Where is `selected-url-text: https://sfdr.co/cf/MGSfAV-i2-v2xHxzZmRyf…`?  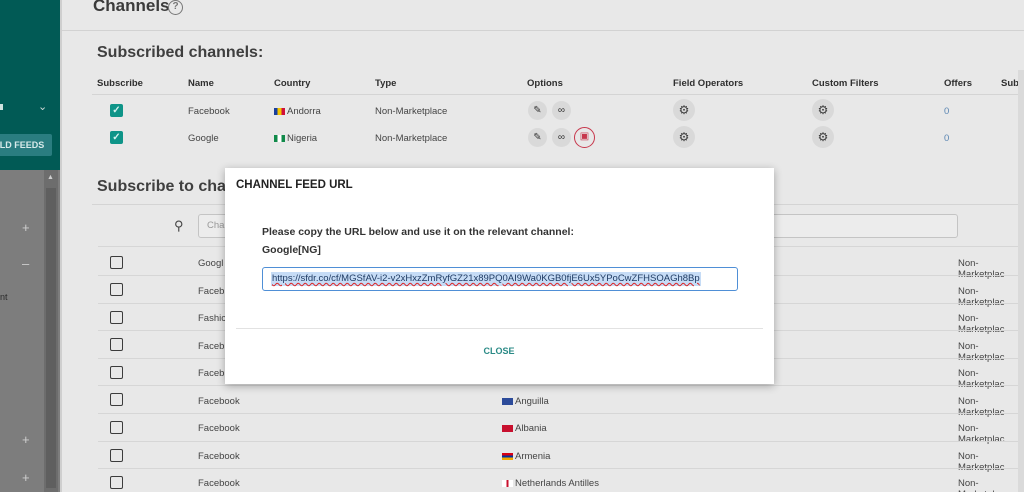
selected-url-text: https://sfdr.co/cf/MGSfAV-i2-v2xHxzZmRyf… is located at coordinates (486, 279).